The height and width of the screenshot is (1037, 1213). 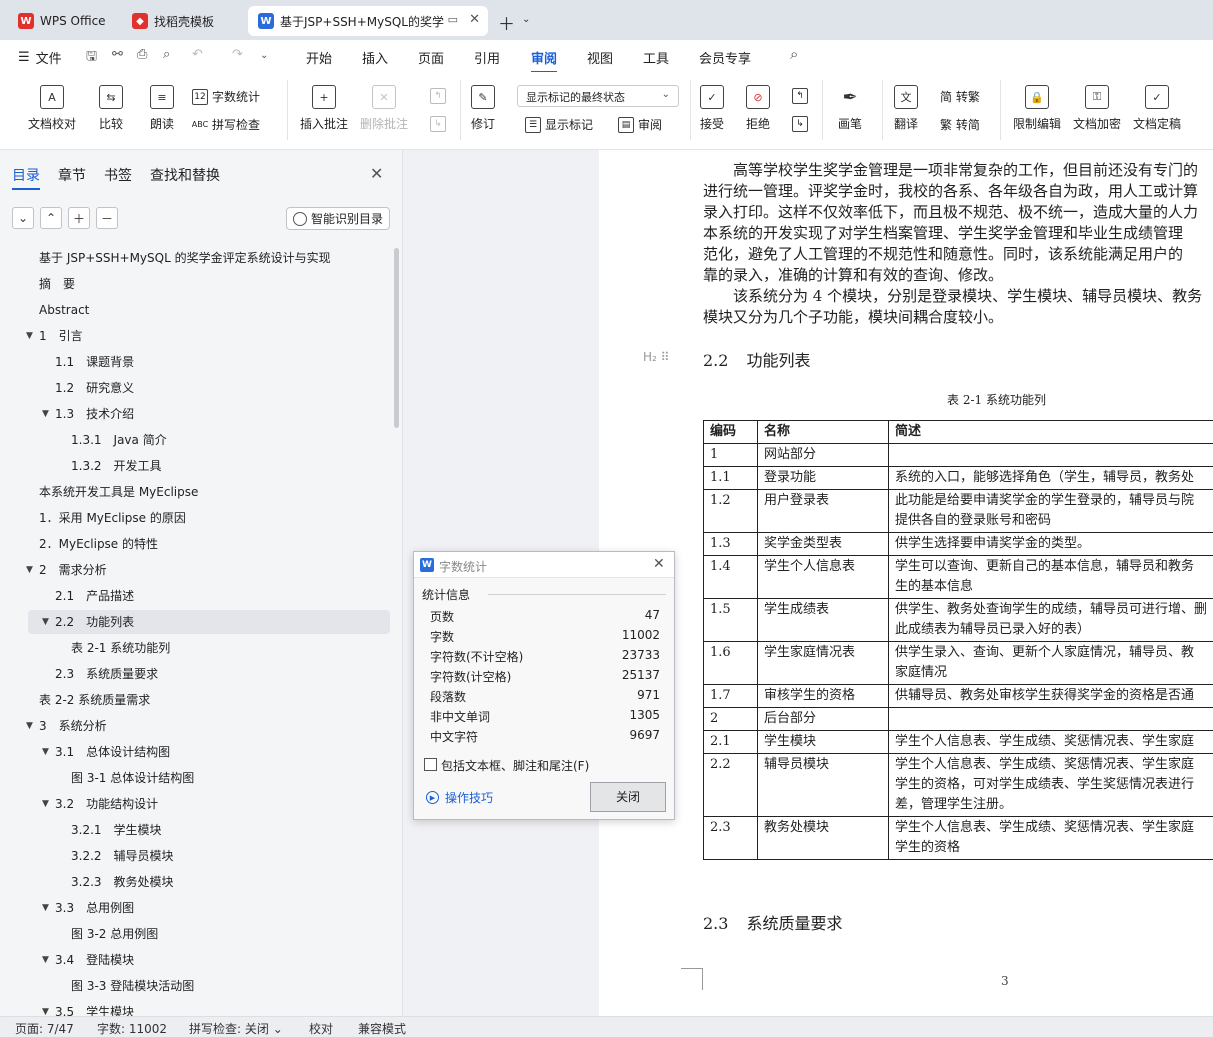 I want to click on restrict-edit-button: 🔒 限制编辑, so click(x=1037, y=108).